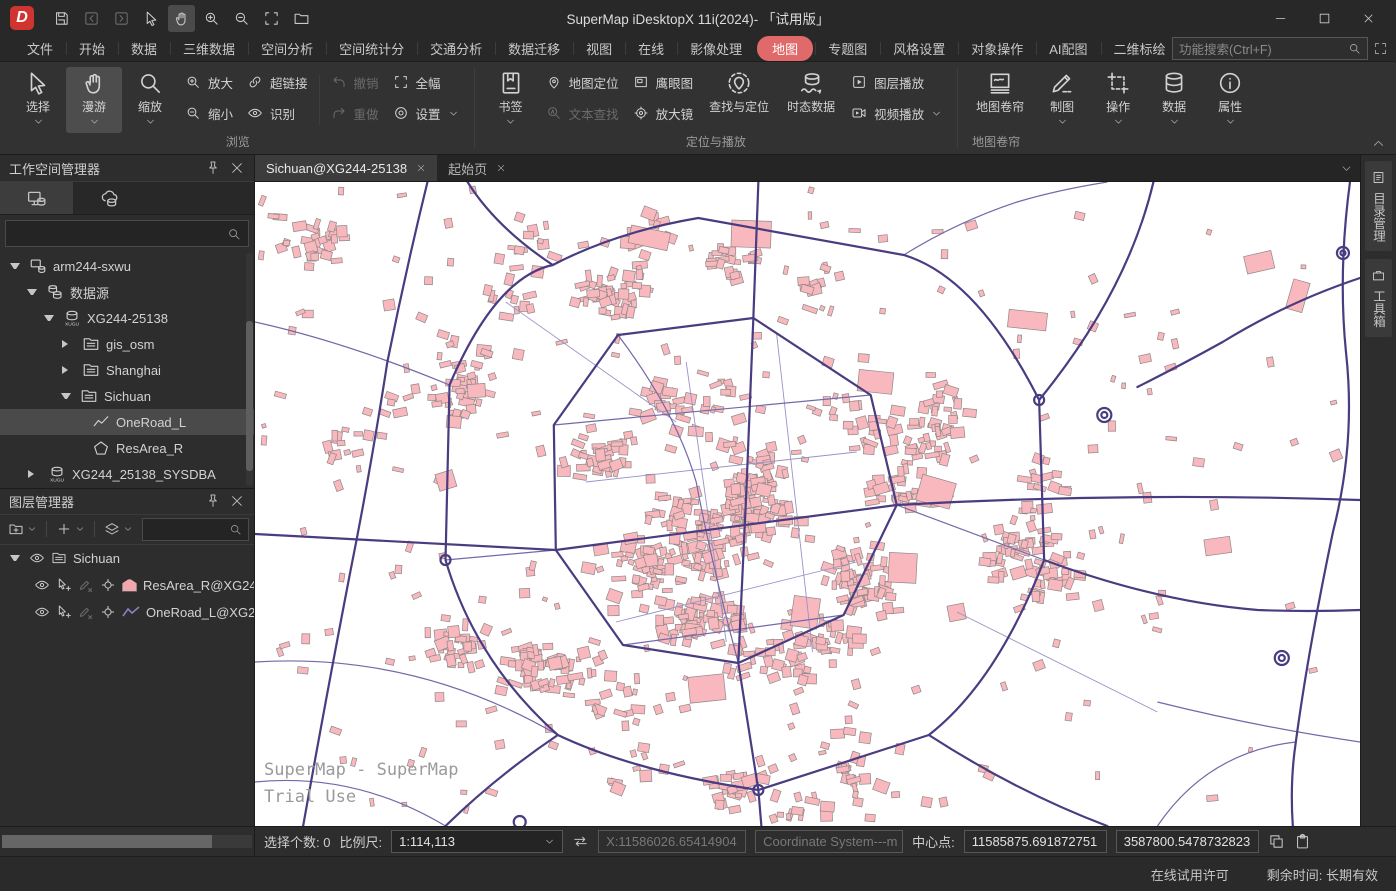  What do you see at coordinates (651, 48) in the screenshot?
I see `menu-tab-9: 在线` at bounding box center [651, 48].